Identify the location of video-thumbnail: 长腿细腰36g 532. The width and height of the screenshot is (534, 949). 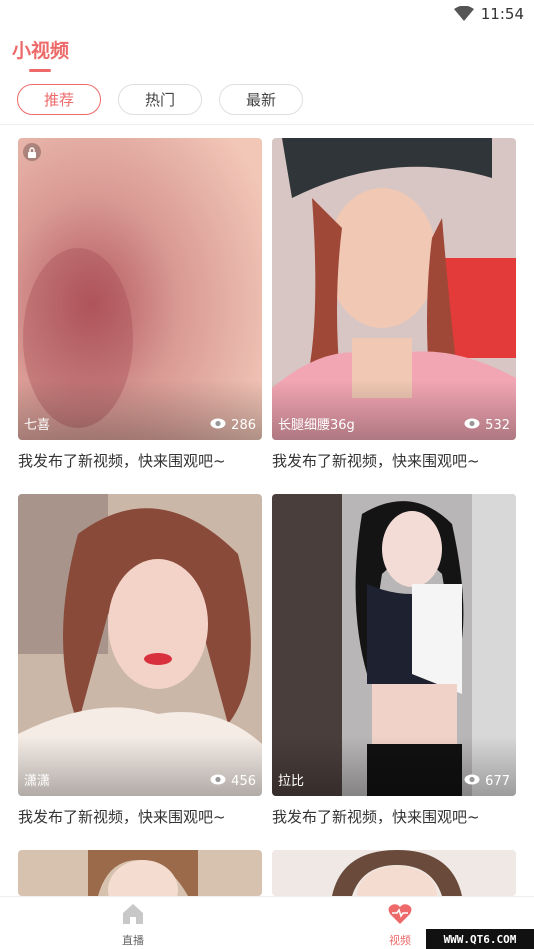
(394, 289).